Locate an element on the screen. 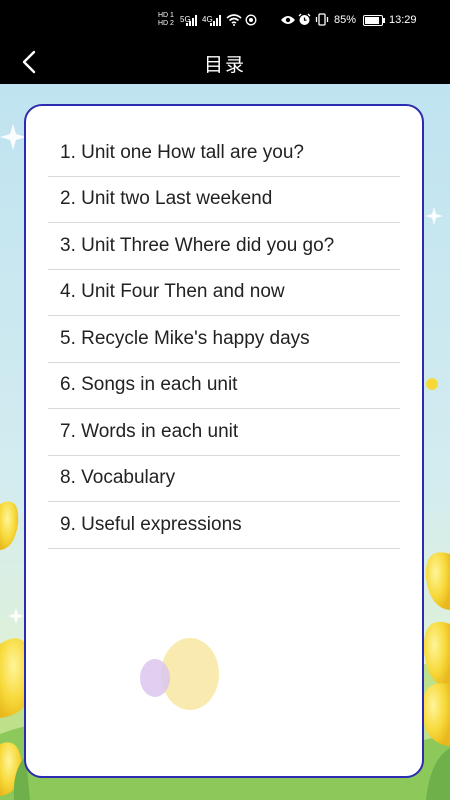 This screenshot has height=800, width=450. signal-strength-2-icon is located at coordinates (217, 22).